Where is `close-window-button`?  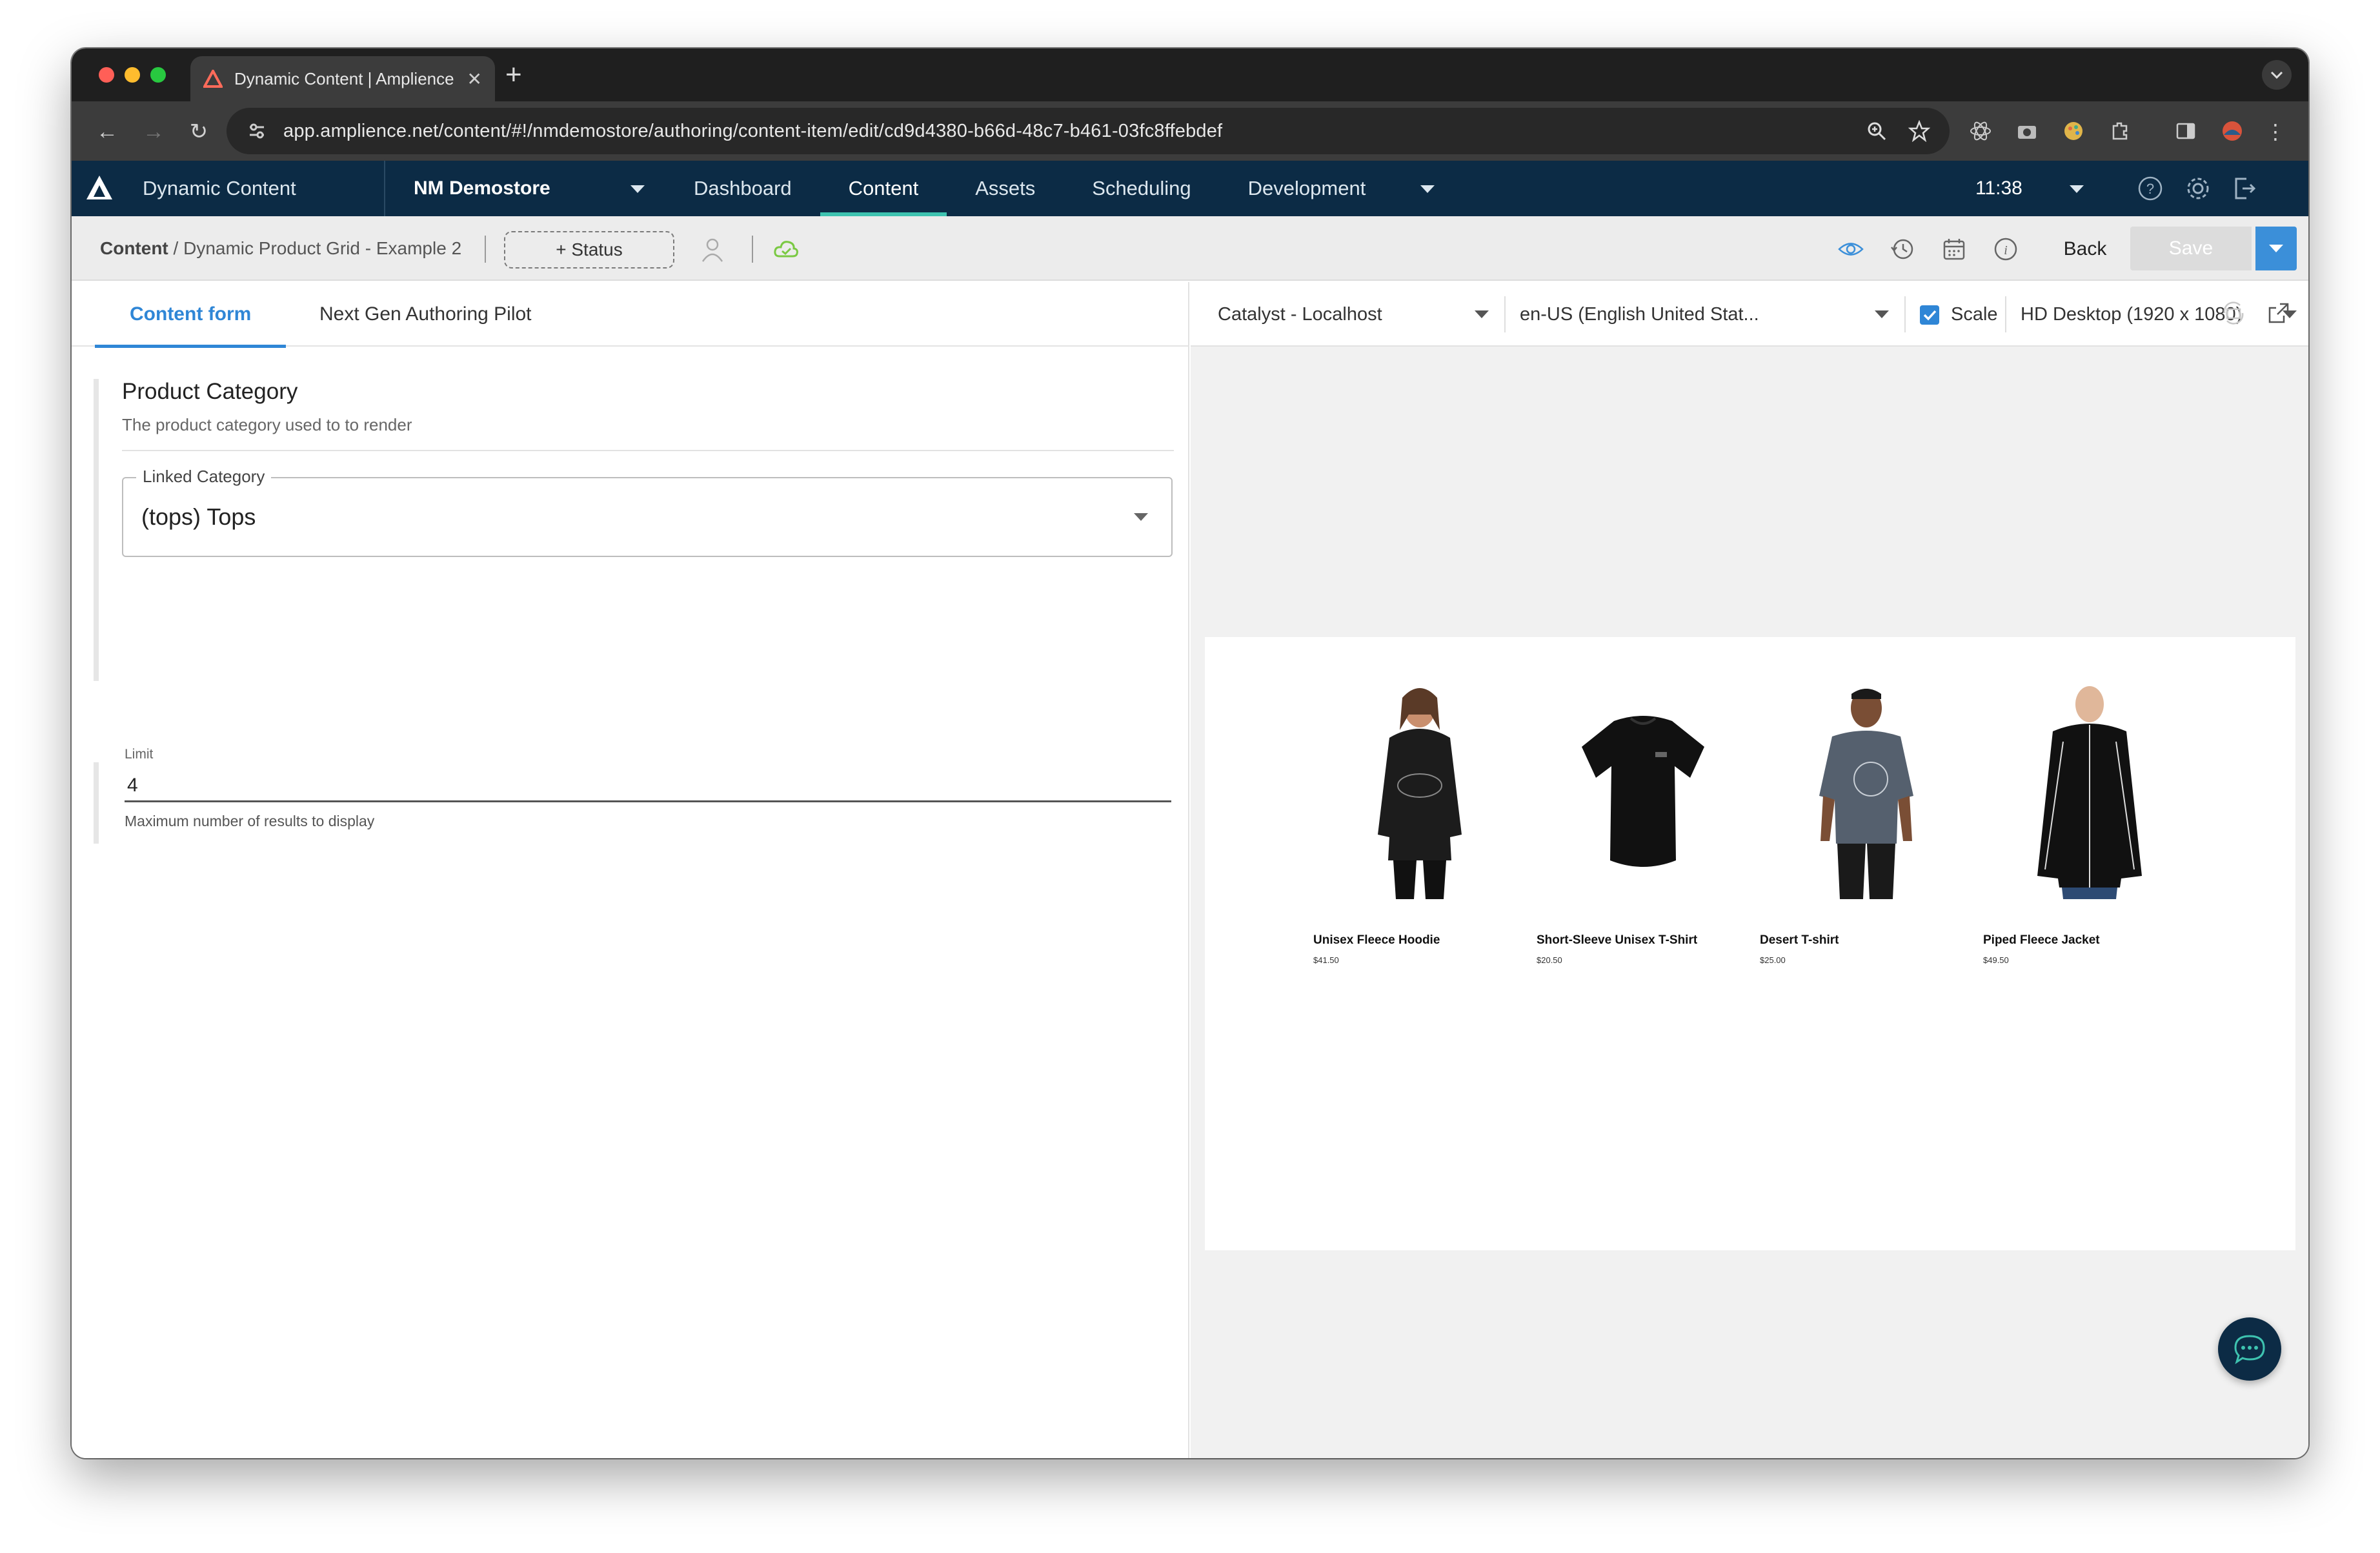
close-window-button is located at coordinates (106, 75).